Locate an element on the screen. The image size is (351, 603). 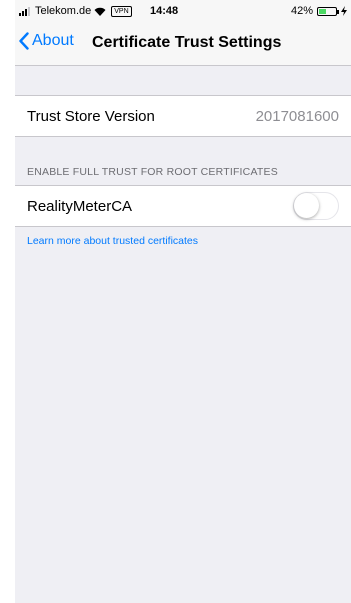
certificate-label: RealityMeterCA is located at coordinates (80, 206).